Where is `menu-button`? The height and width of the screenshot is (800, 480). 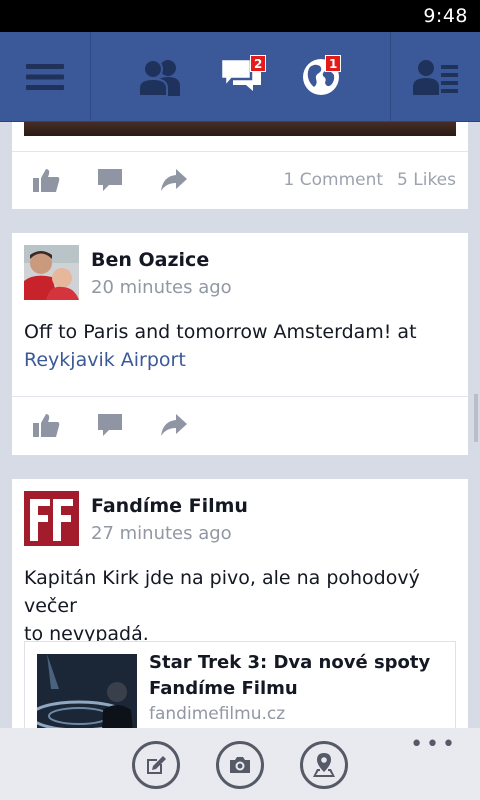 menu-button is located at coordinates (45, 77).